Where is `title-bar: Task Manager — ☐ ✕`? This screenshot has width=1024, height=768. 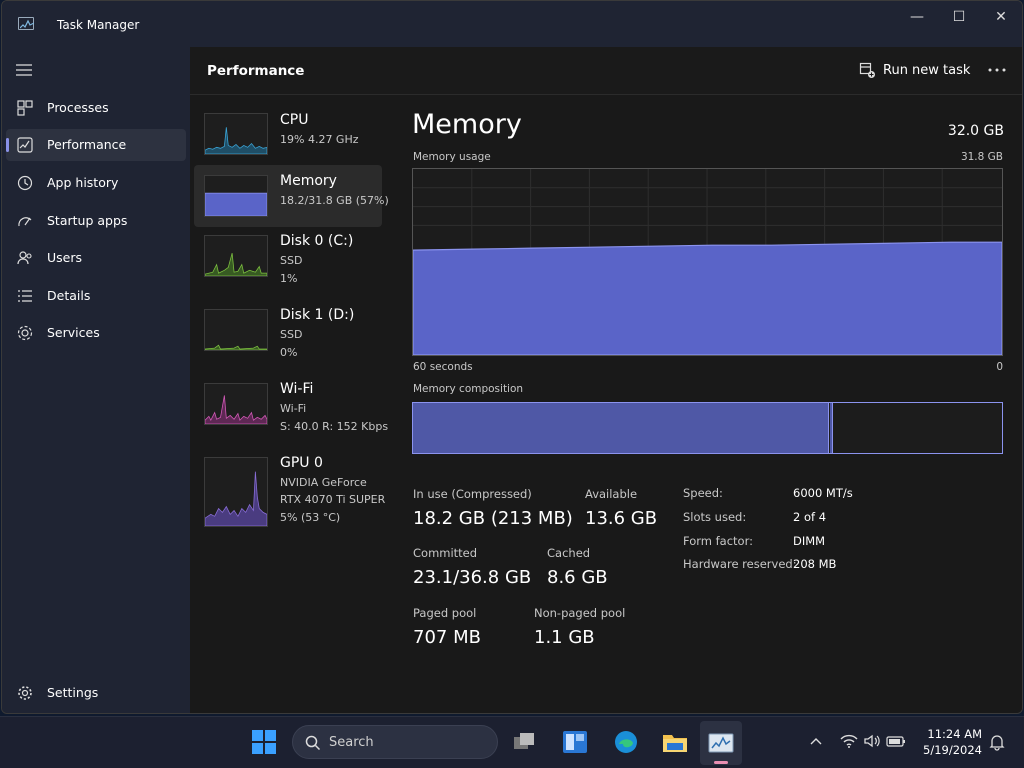
title-bar: Task Manager — ☐ ✕ is located at coordinates (512, 24).